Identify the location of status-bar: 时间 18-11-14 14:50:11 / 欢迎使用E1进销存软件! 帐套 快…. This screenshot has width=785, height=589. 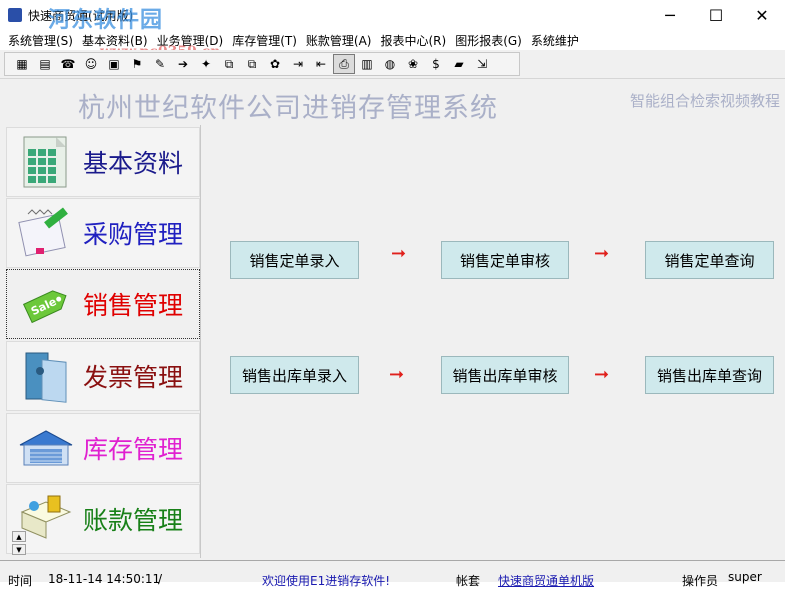
(392, 574).